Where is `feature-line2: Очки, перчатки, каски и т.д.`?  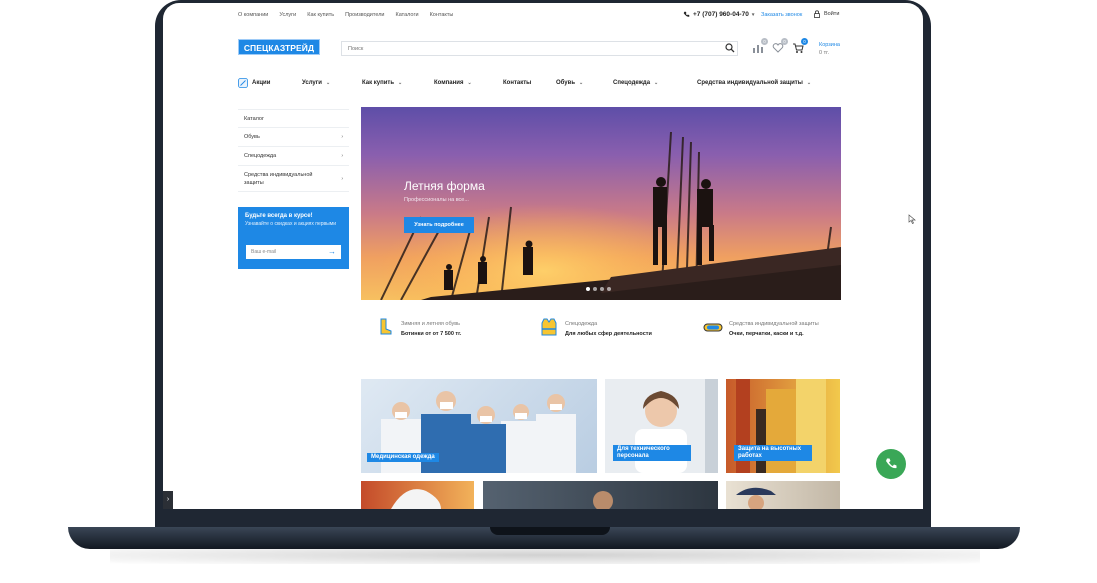
feature-line2: Очки, перчатки, каски и т.д. is located at coordinates (766, 334).